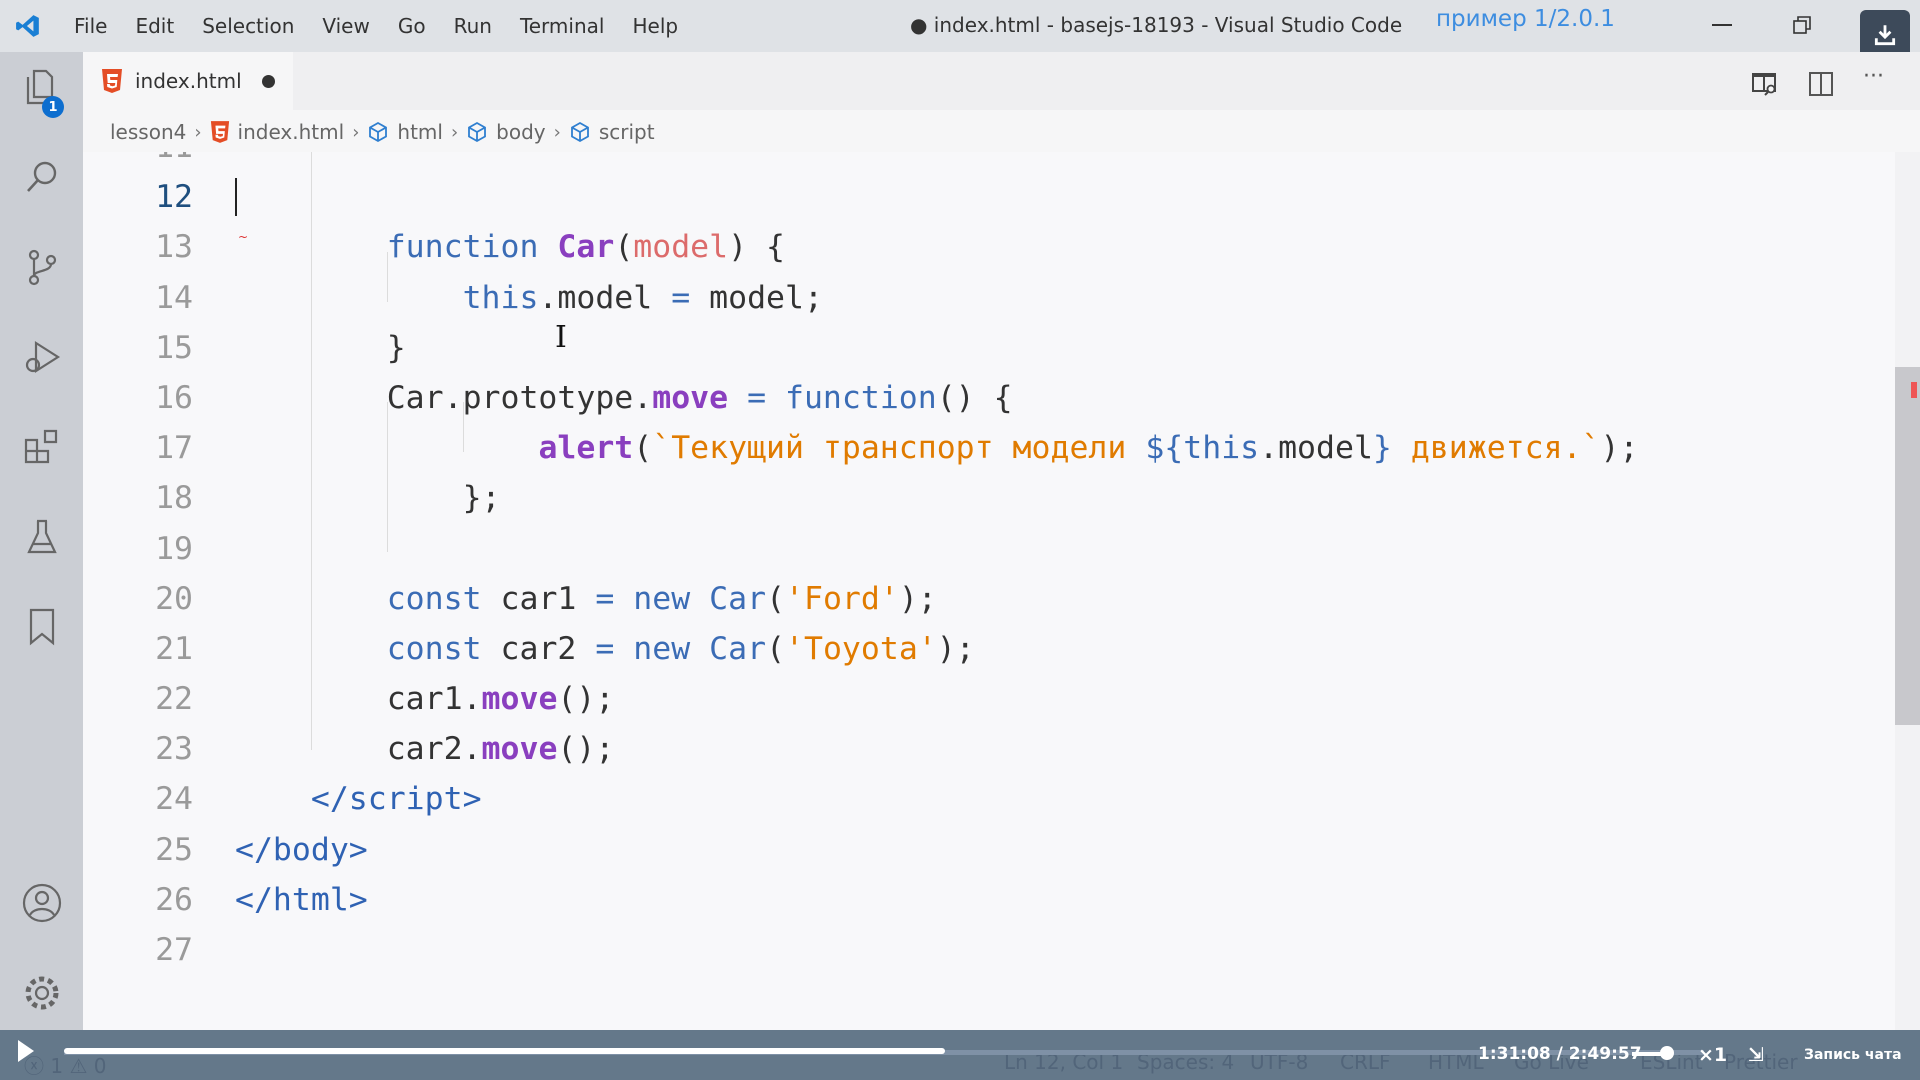 The image size is (1920, 1080). I want to click on code-token: =, so click(757, 397).